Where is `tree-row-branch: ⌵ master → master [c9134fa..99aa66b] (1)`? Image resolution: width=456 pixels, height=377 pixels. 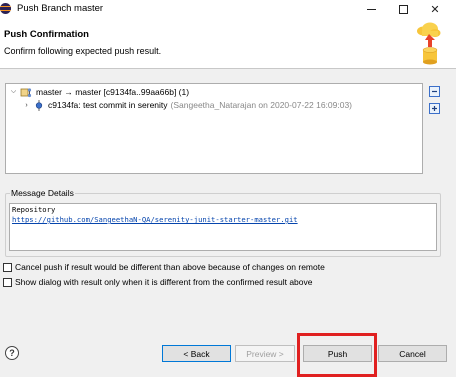 tree-row-branch: ⌵ master → master [c9134fa..99aa66b] (1) is located at coordinates (99, 92).